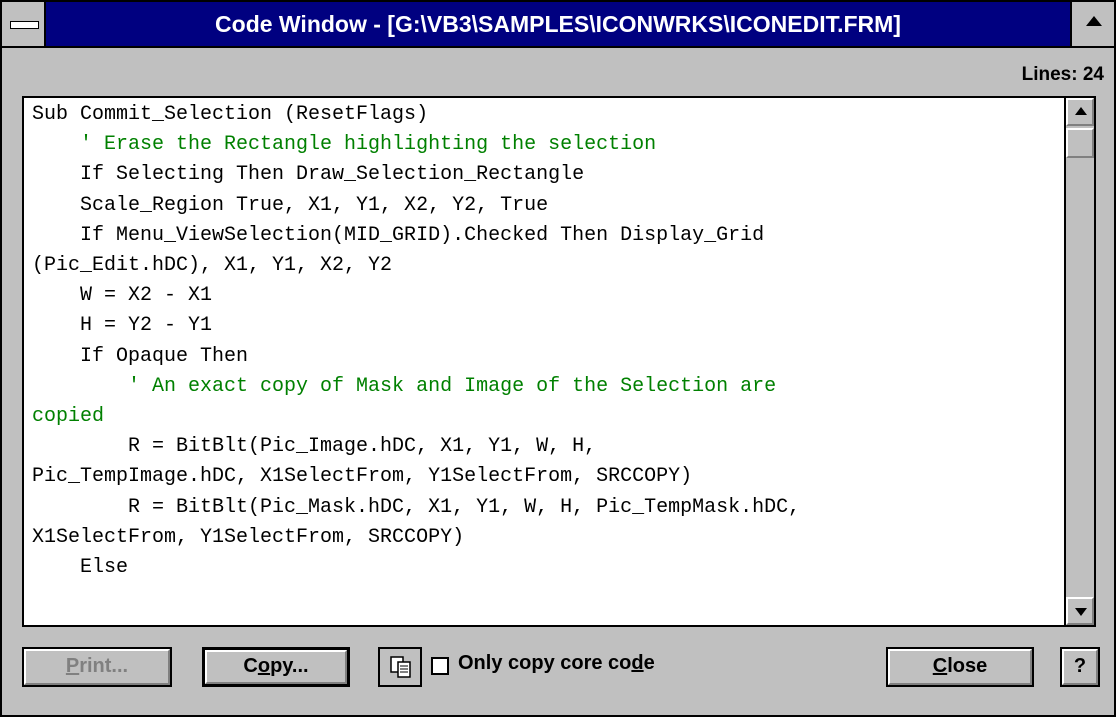 This screenshot has height=717, width=1116. What do you see at coordinates (440, 666) in the screenshot?
I see `only-copy-core-checkbox` at bounding box center [440, 666].